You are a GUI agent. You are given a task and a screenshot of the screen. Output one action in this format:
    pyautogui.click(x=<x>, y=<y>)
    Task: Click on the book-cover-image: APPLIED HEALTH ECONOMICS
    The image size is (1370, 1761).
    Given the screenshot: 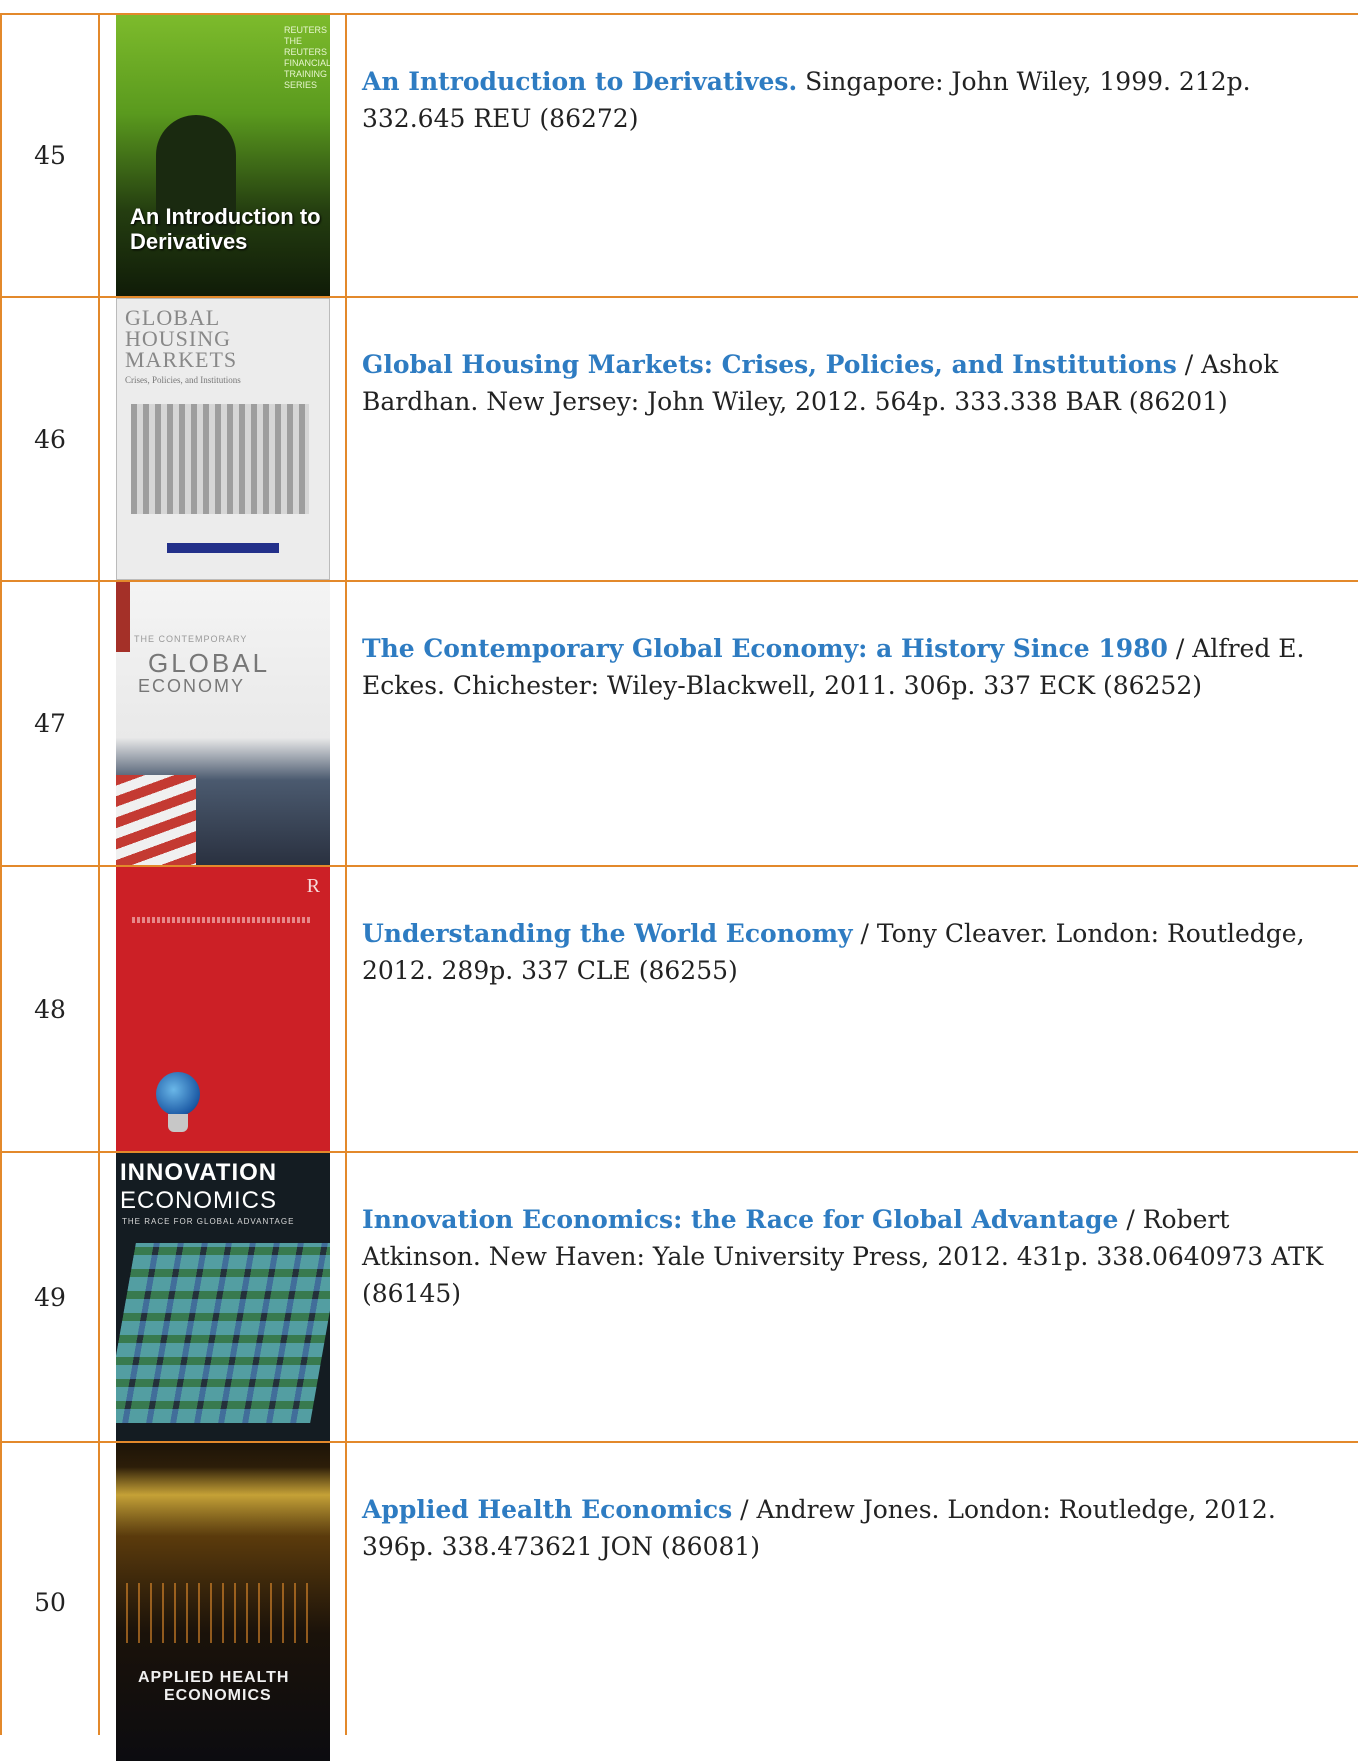 What is the action you would take?
    pyautogui.click(x=223, y=1602)
    